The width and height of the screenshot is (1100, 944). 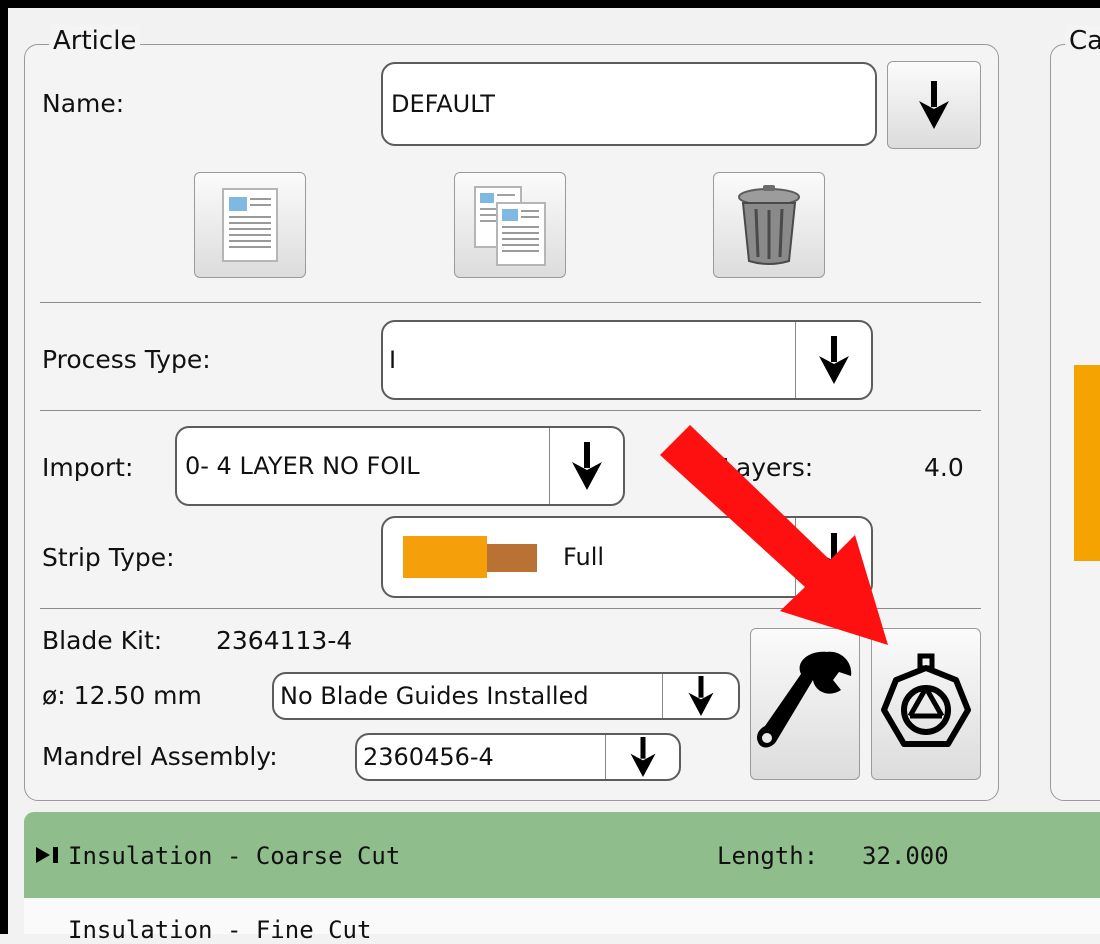 What do you see at coordinates (445, 557) in the screenshot?
I see `strip-graphic-orange` at bounding box center [445, 557].